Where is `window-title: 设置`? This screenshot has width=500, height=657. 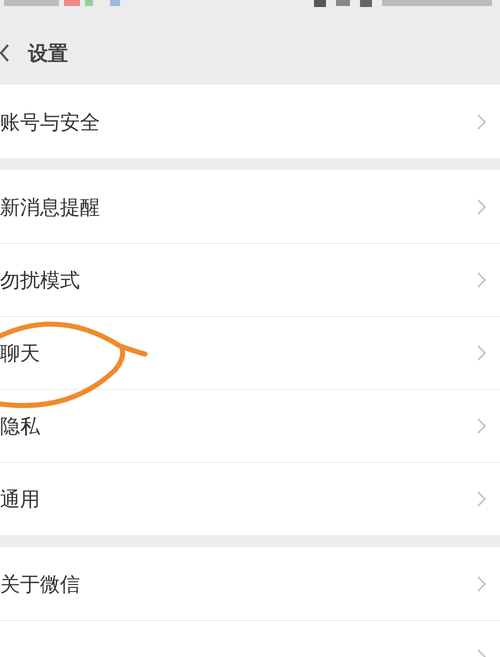
window-title: 设置 is located at coordinates (48, 53).